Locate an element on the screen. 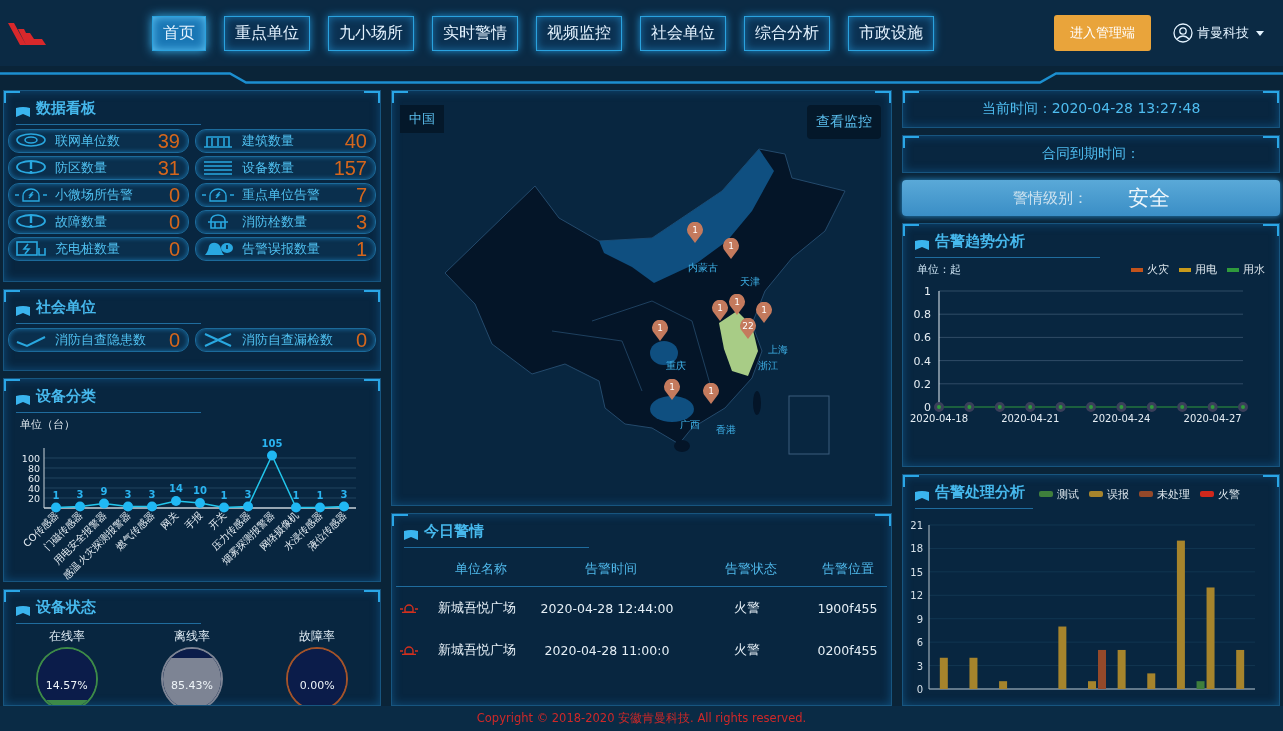 Image resolution: width=1283 pixels, height=731 pixels. bell-icon is located at coordinates (218, 249).